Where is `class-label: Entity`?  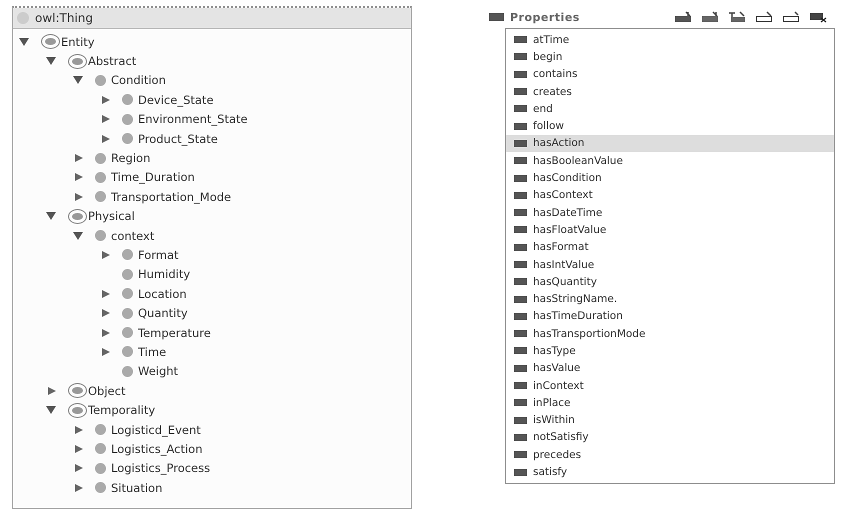 class-label: Entity is located at coordinates (78, 41).